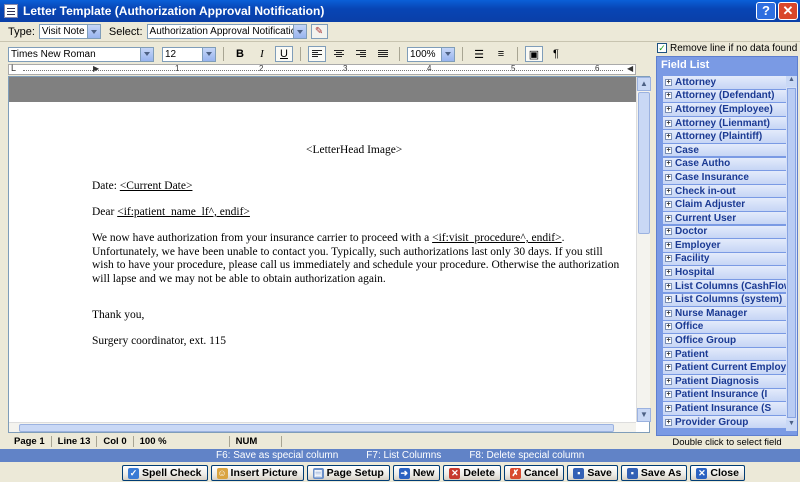  Describe the element at coordinates (431, 54) in the screenshot. I see `zoom-dropdown: 100%` at that location.